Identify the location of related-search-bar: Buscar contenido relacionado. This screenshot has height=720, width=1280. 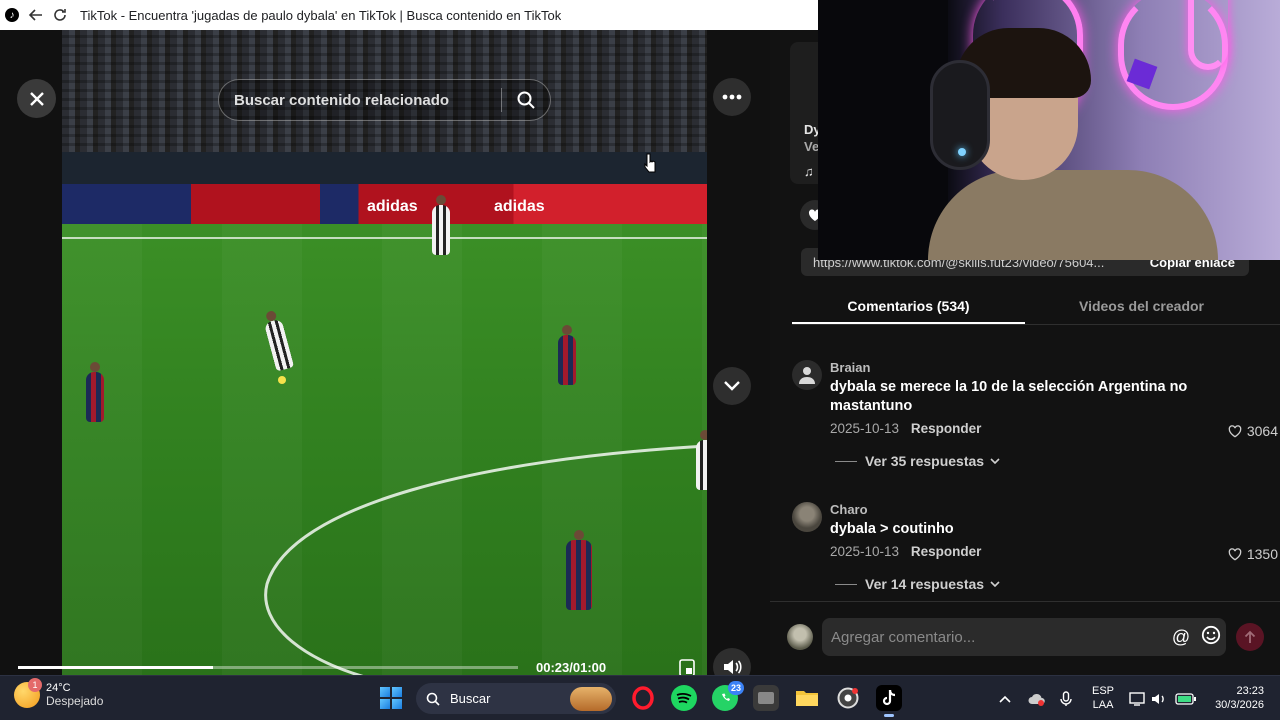
(384, 100).